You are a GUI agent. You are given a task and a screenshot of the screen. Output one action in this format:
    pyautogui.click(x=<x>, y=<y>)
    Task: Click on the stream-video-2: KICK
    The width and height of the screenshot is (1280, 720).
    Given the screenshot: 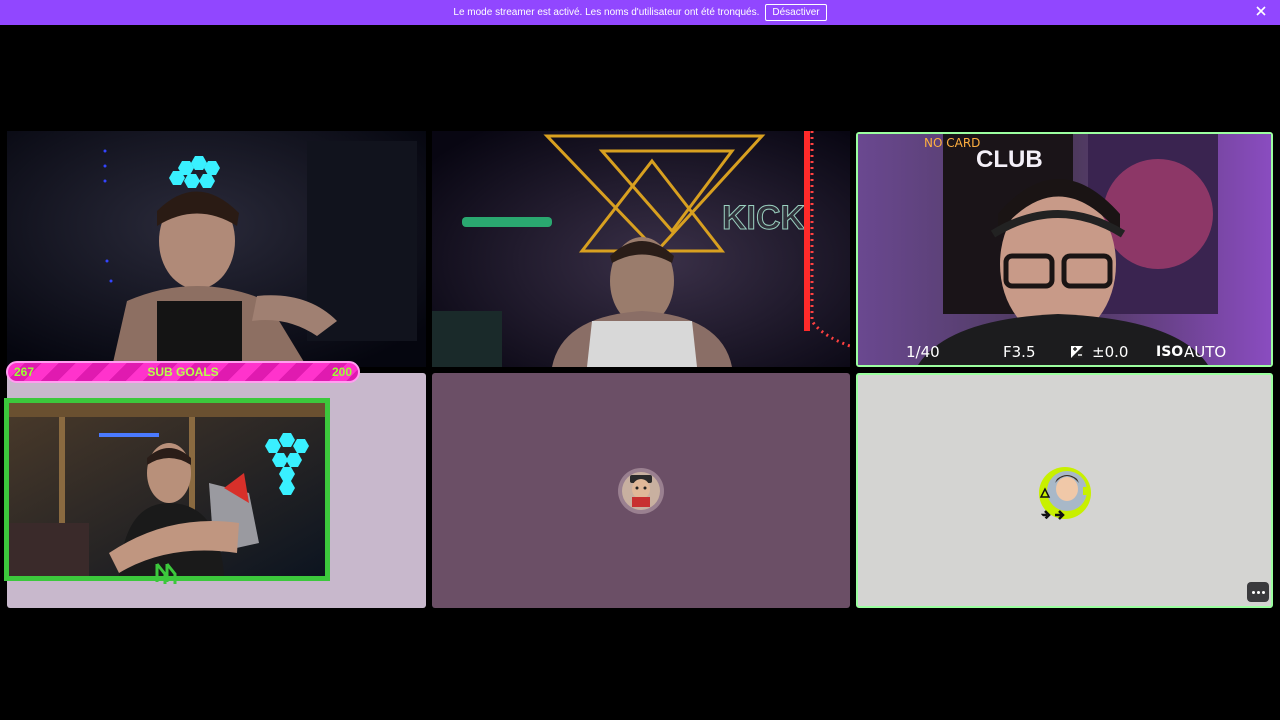 What is the action you would take?
    pyautogui.click(x=641, y=249)
    